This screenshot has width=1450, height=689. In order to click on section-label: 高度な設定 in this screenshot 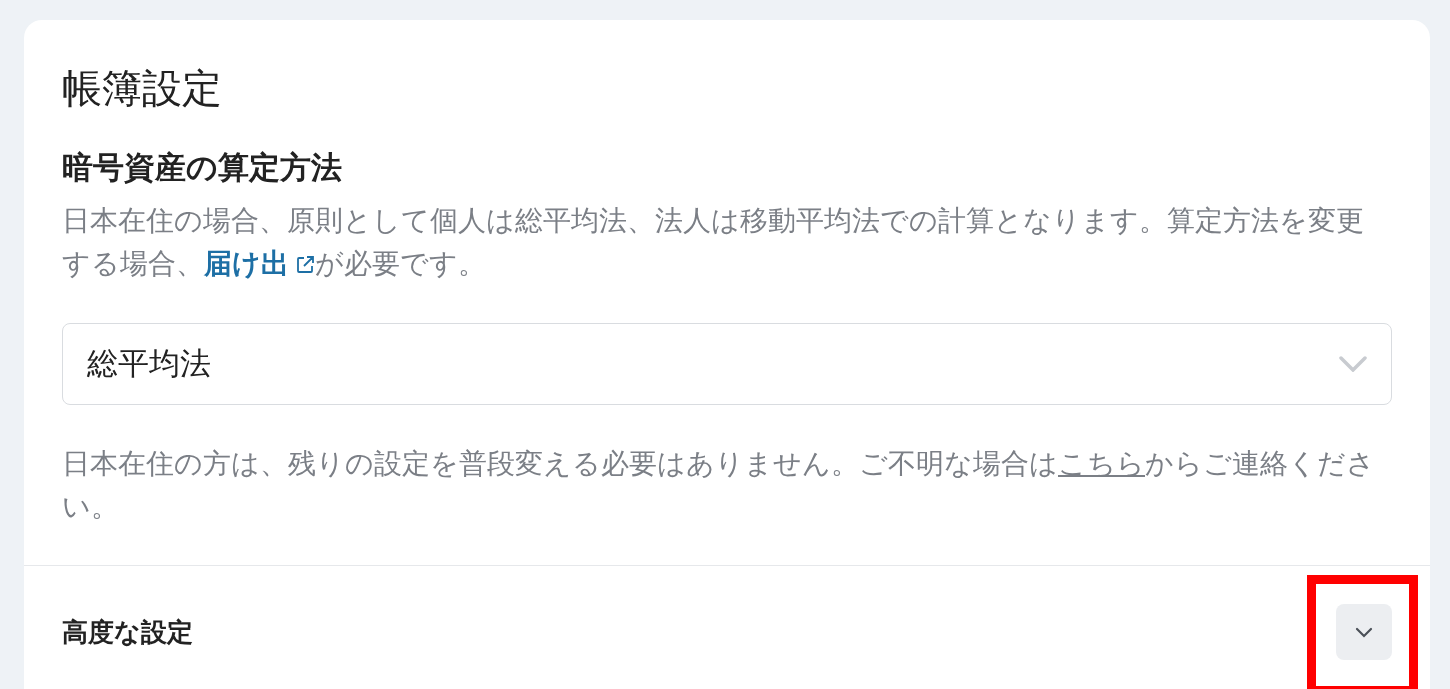, I will do `click(127, 632)`.